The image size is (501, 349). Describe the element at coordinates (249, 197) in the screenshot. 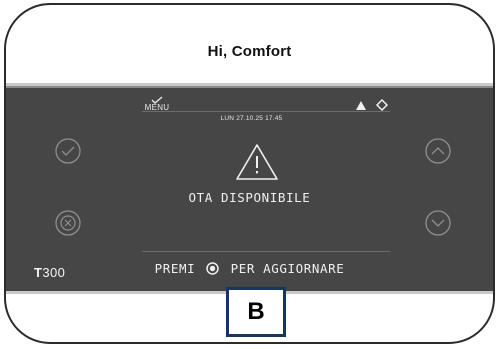

I see `ota-message: OTA DISPONIBILE` at that location.